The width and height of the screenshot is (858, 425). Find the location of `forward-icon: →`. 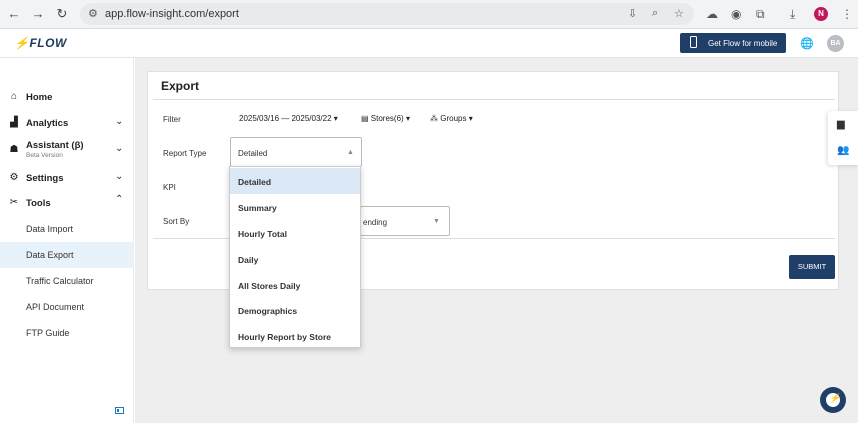

forward-icon: → is located at coordinates (38, 14).